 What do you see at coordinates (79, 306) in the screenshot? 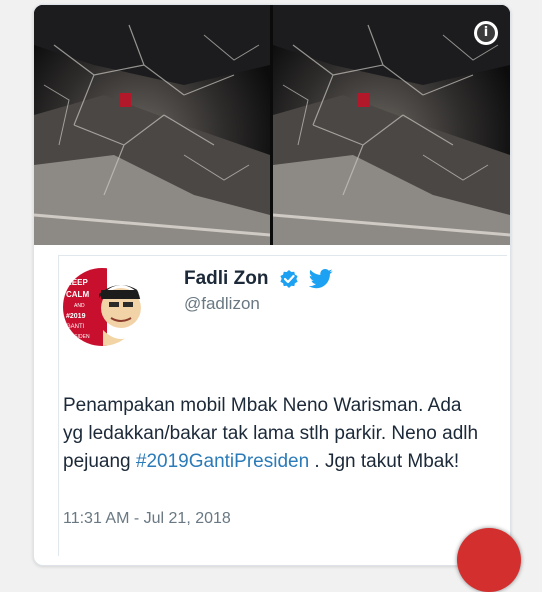
I see `avatar-badge-line-3: AND` at bounding box center [79, 306].